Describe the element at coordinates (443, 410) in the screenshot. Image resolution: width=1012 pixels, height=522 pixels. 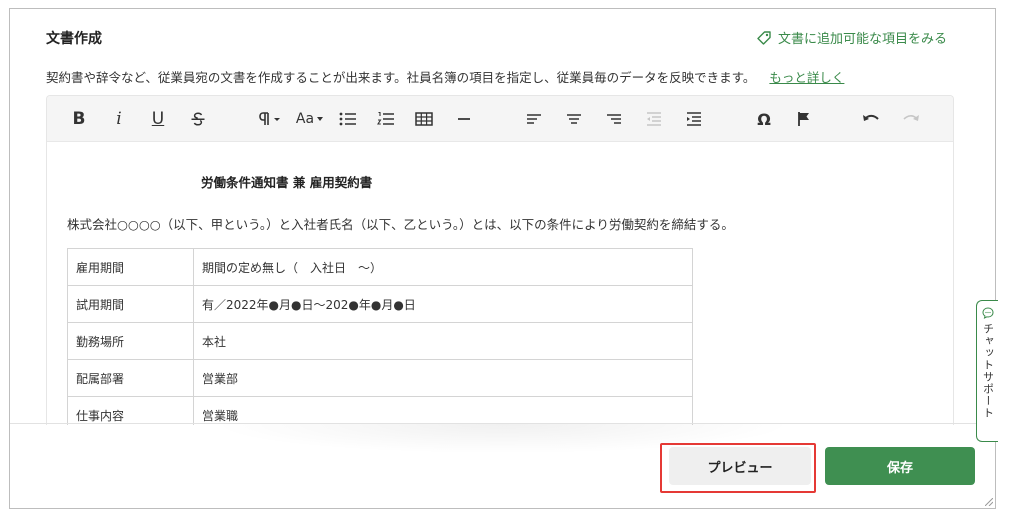
I see `table-cell-value: 営業職` at that location.